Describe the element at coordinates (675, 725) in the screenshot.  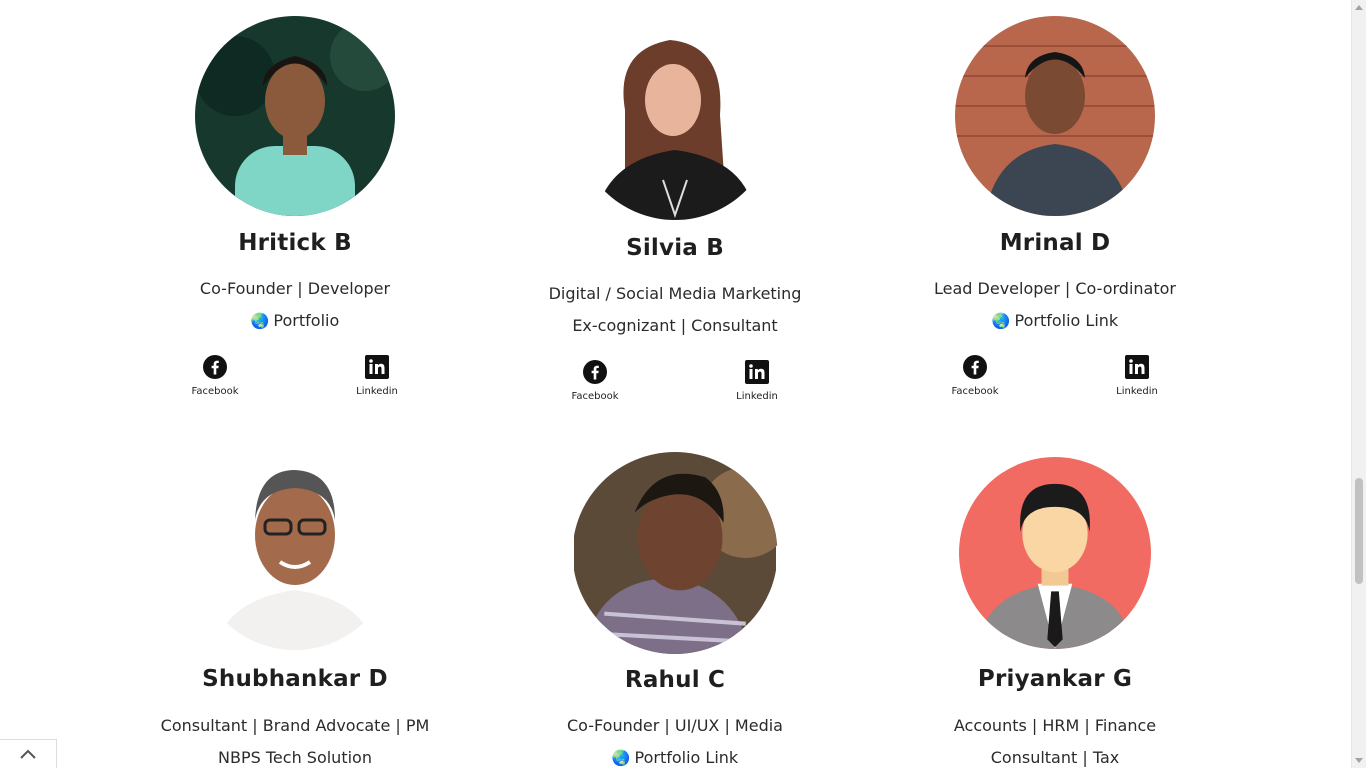
I see `member-role: Co-Founder | UI/UX | Media` at that location.